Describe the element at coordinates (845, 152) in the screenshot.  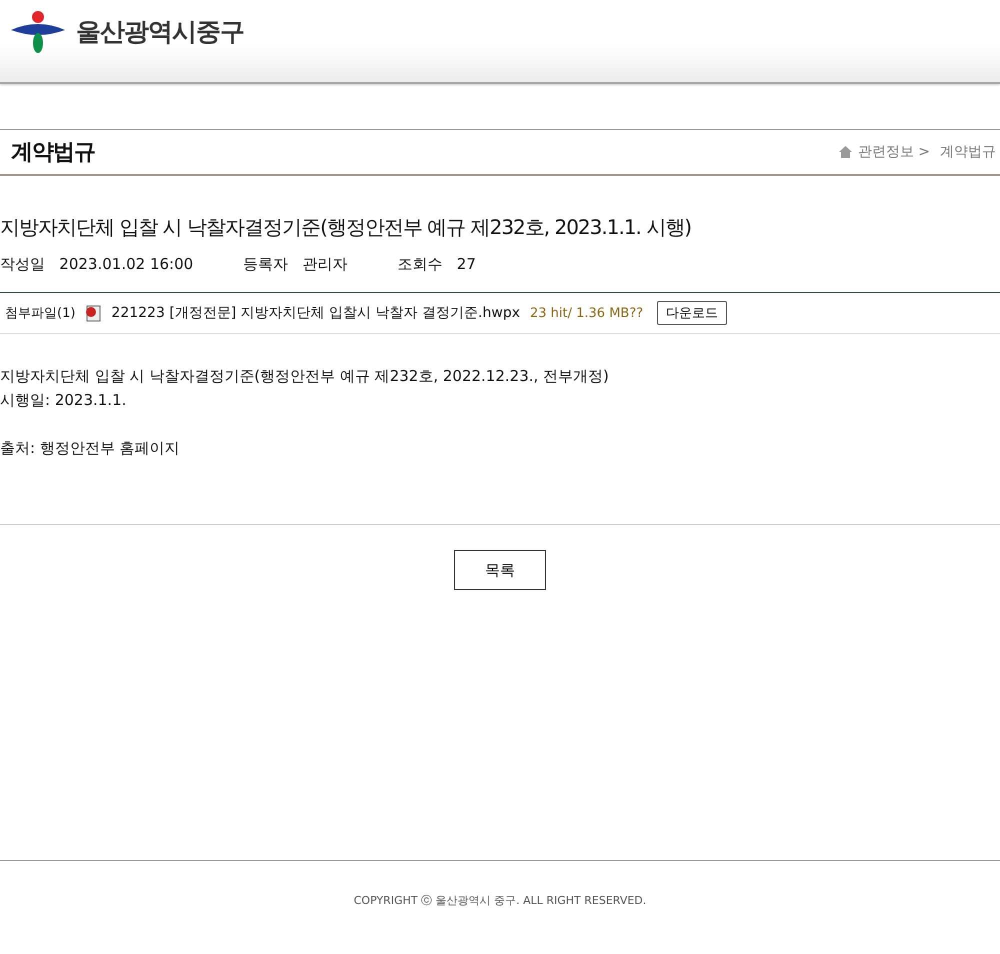
I see `home-icon` at that location.